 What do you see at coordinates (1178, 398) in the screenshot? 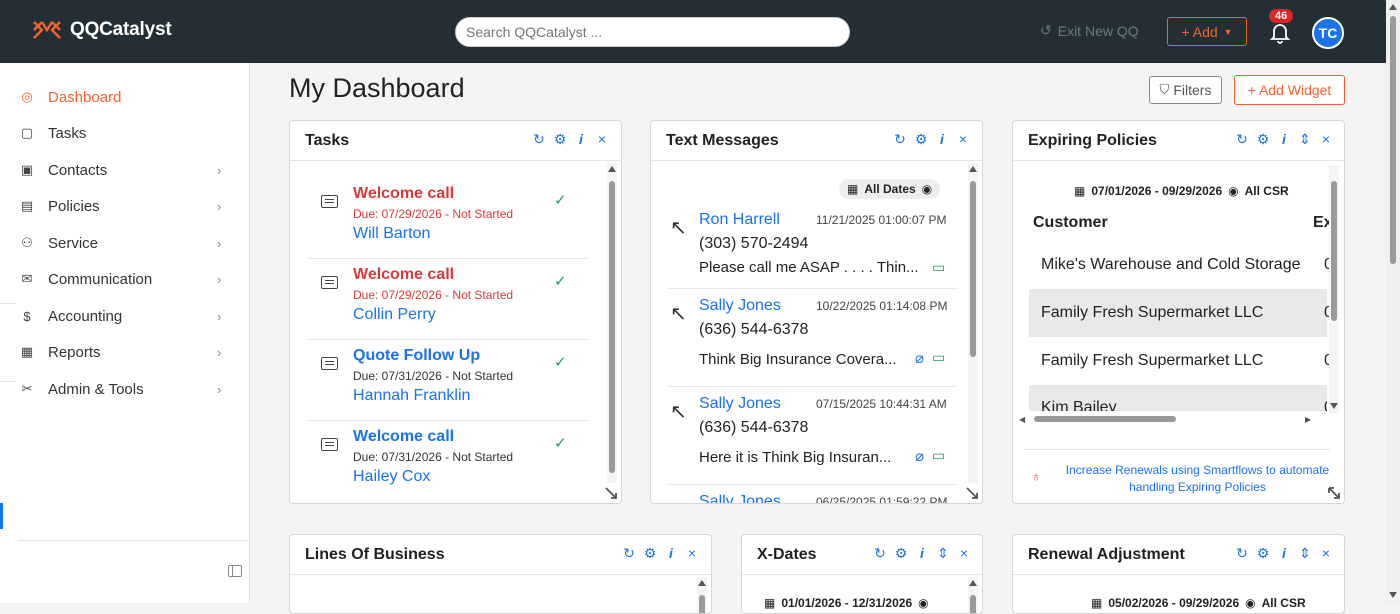
I see `table-row: Kim Bailey 0` at bounding box center [1178, 398].